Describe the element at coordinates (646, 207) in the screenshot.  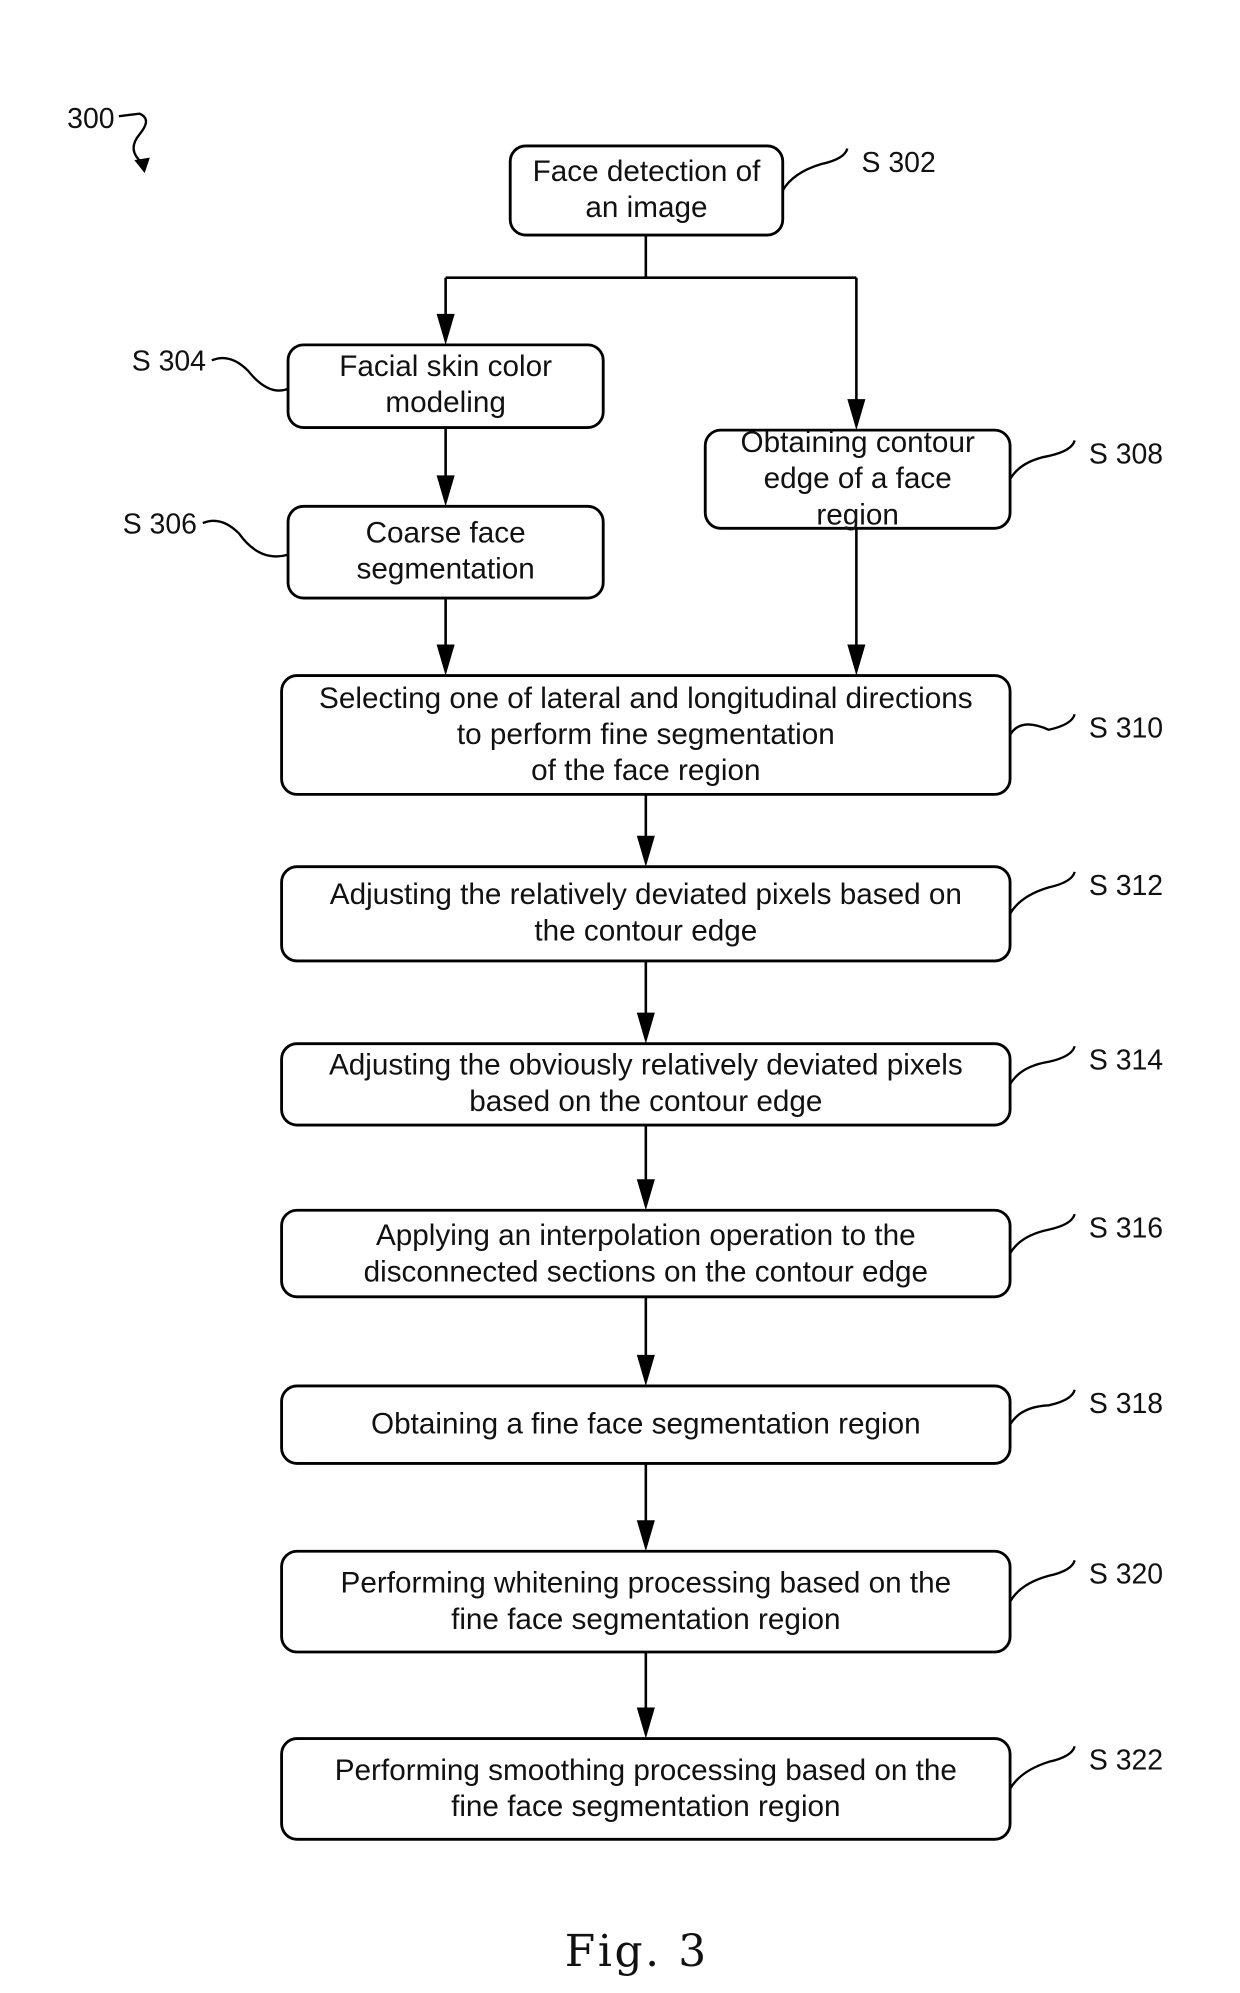
I see `step-text-line: an image` at that location.